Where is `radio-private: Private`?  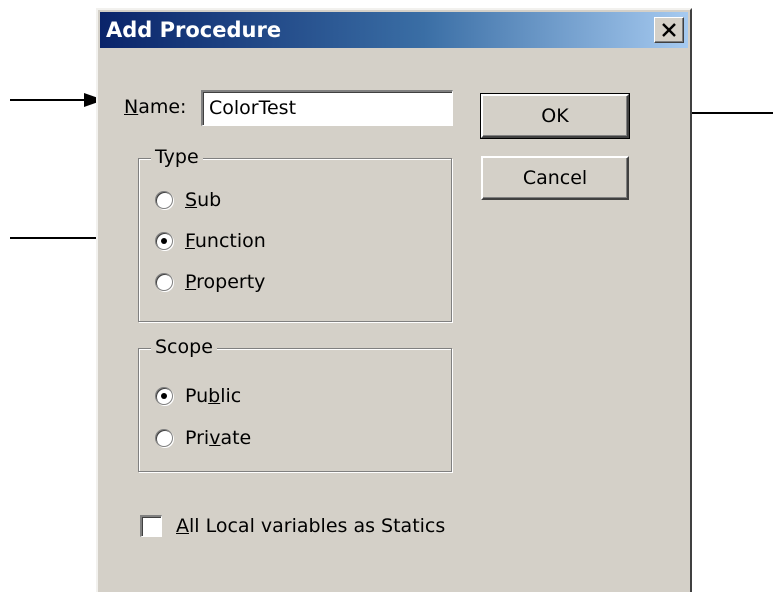 radio-private: Private is located at coordinates (203, 438).